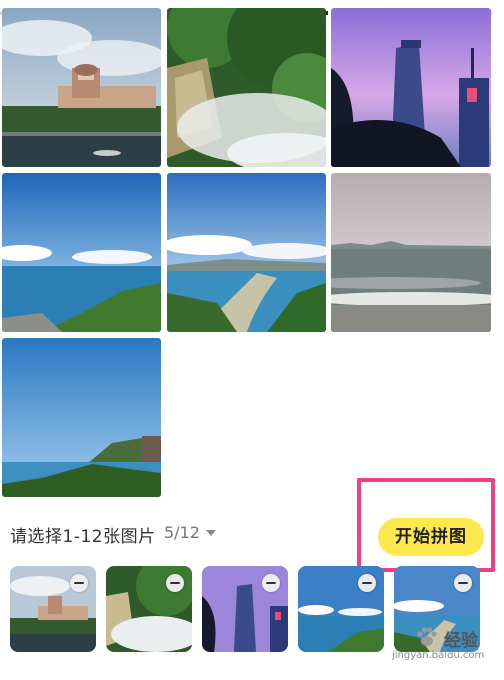 The width and height of the screenshot is (504, 680). What do you see at coordinates (53, 609) in the screenshot?
I see `selected-thumb-hotel` at bounding box center [53, 609].